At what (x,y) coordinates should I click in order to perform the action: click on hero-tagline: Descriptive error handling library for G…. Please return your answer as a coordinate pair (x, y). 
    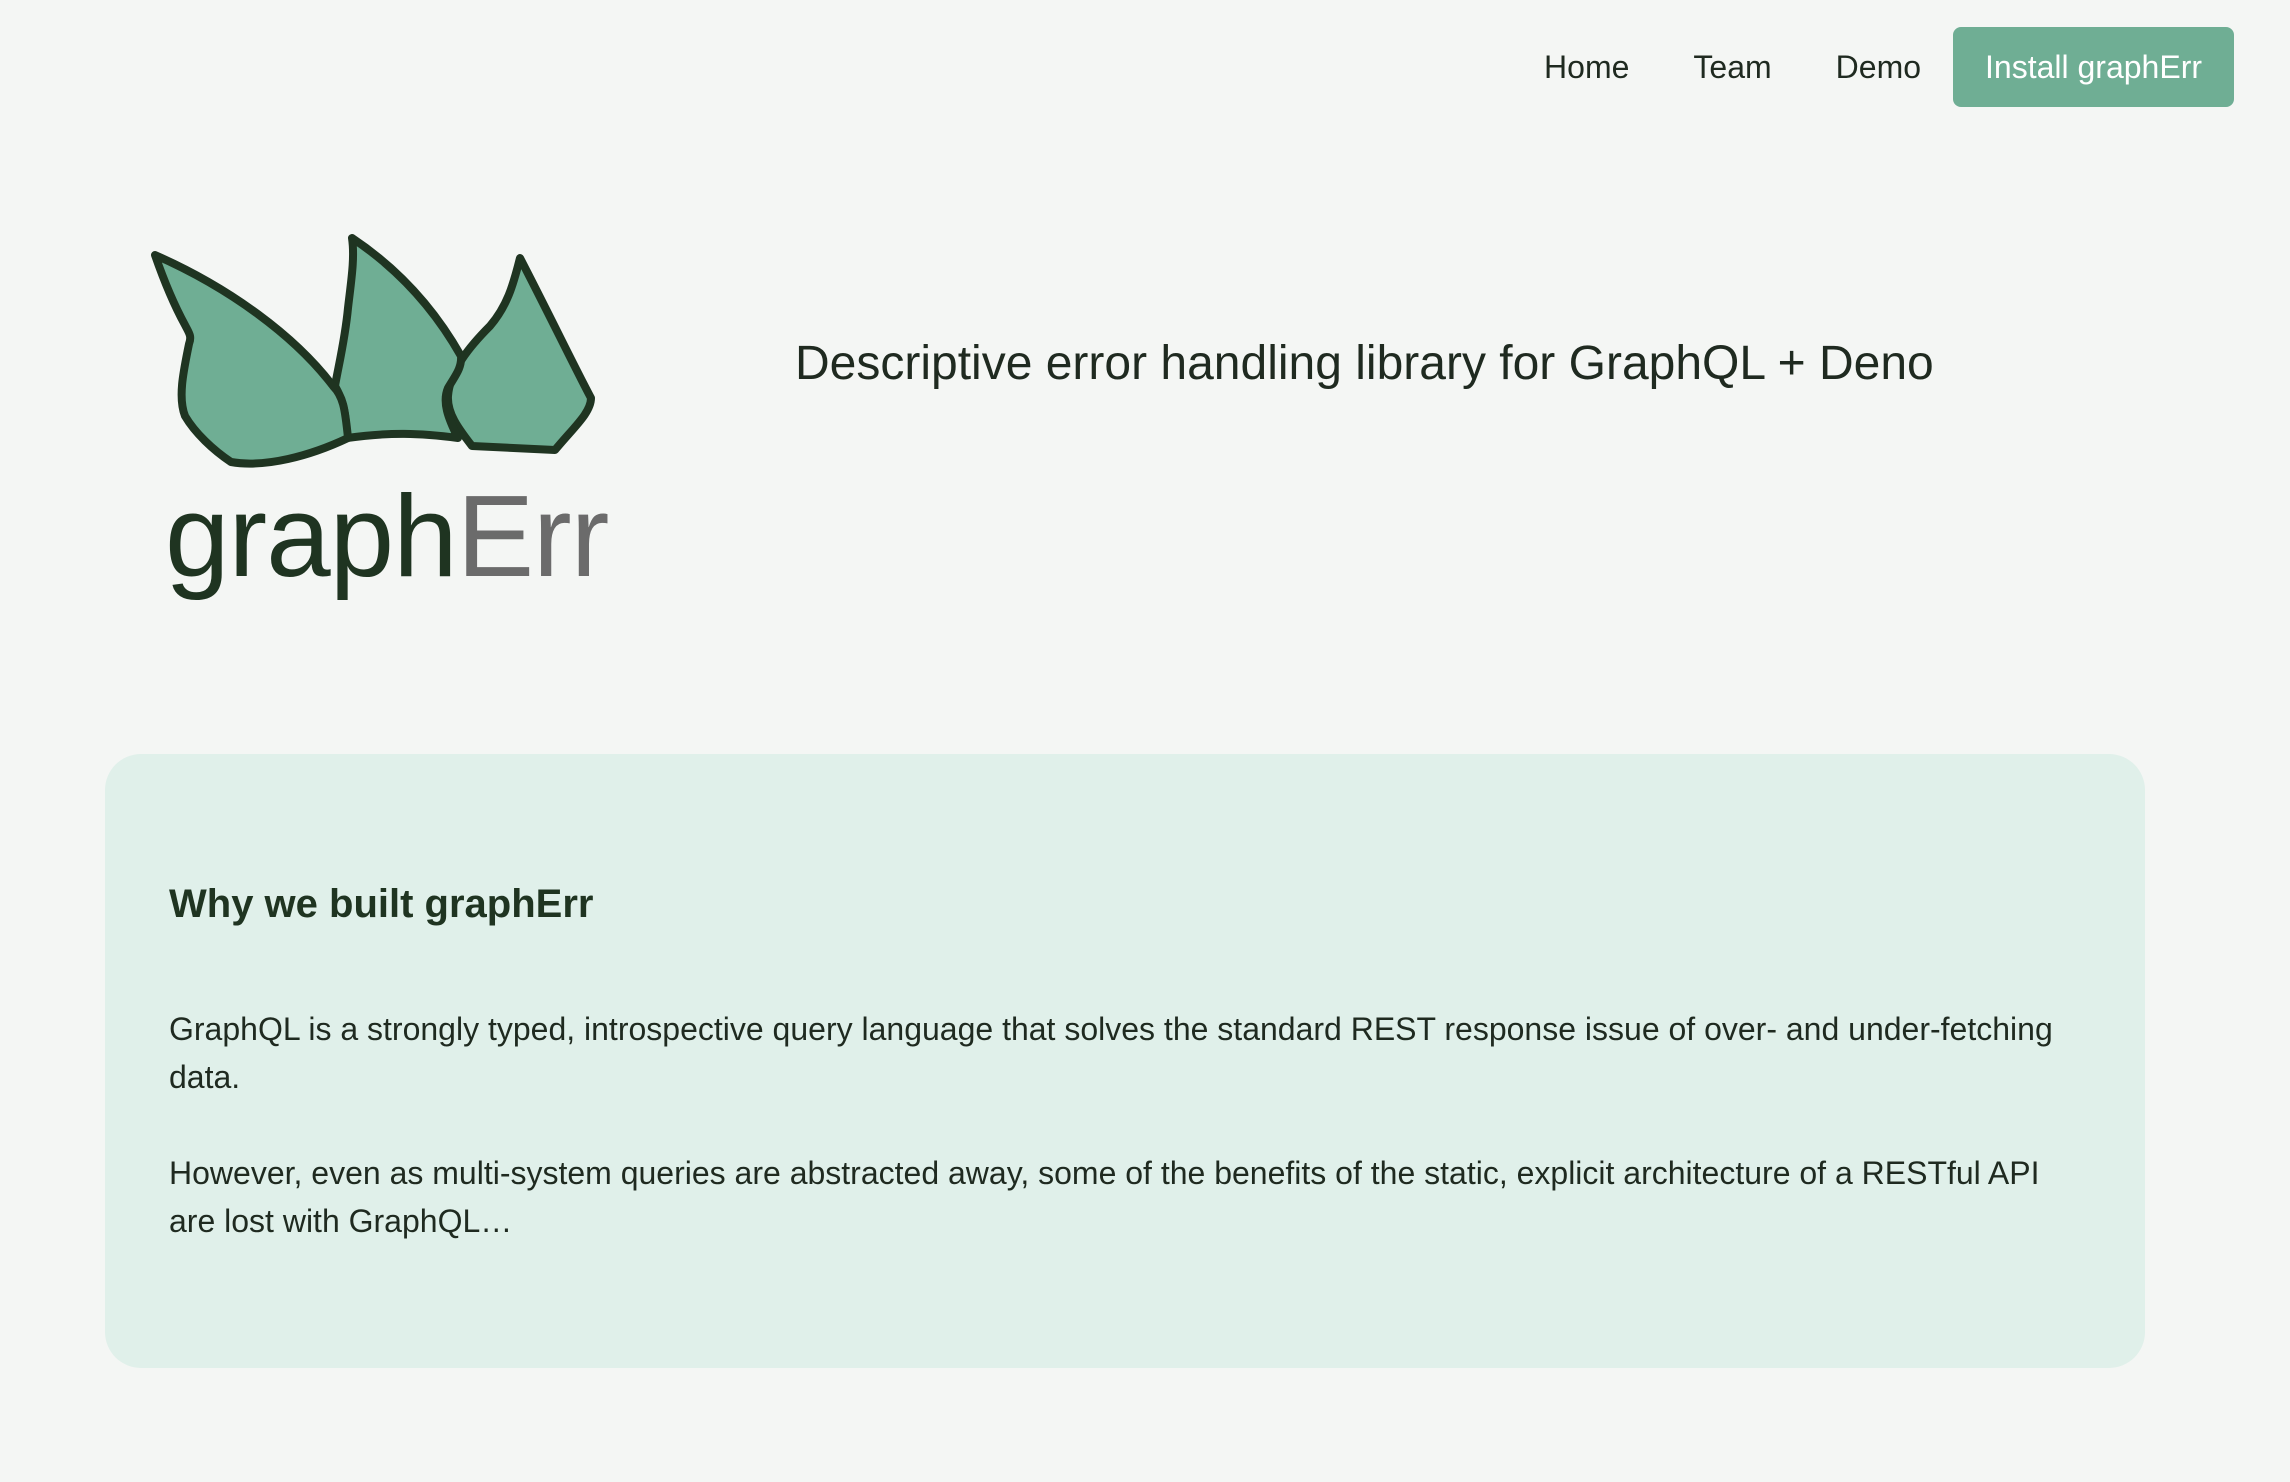
    Looking at the image, I should click on (1364, 363).